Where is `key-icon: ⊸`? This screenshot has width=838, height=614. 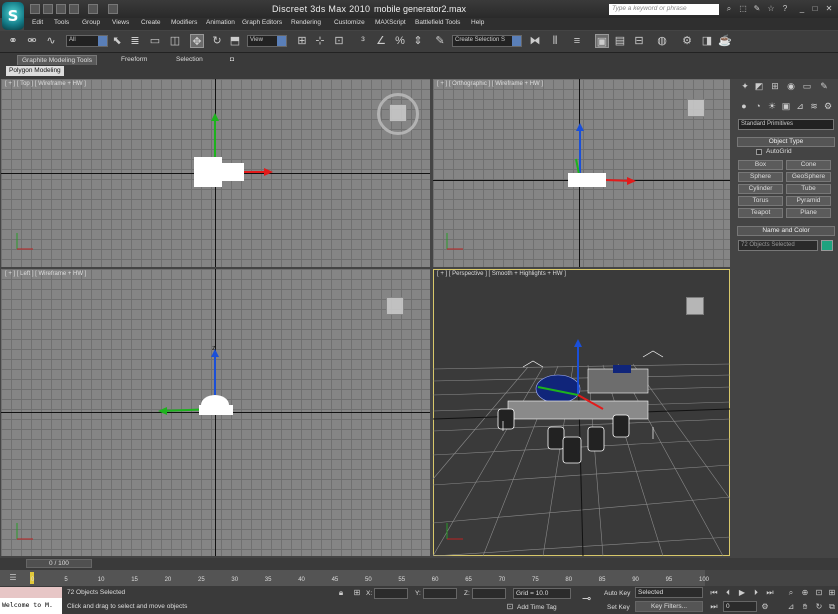 key-icon: ⊸ is located at coordinates (586, 598).